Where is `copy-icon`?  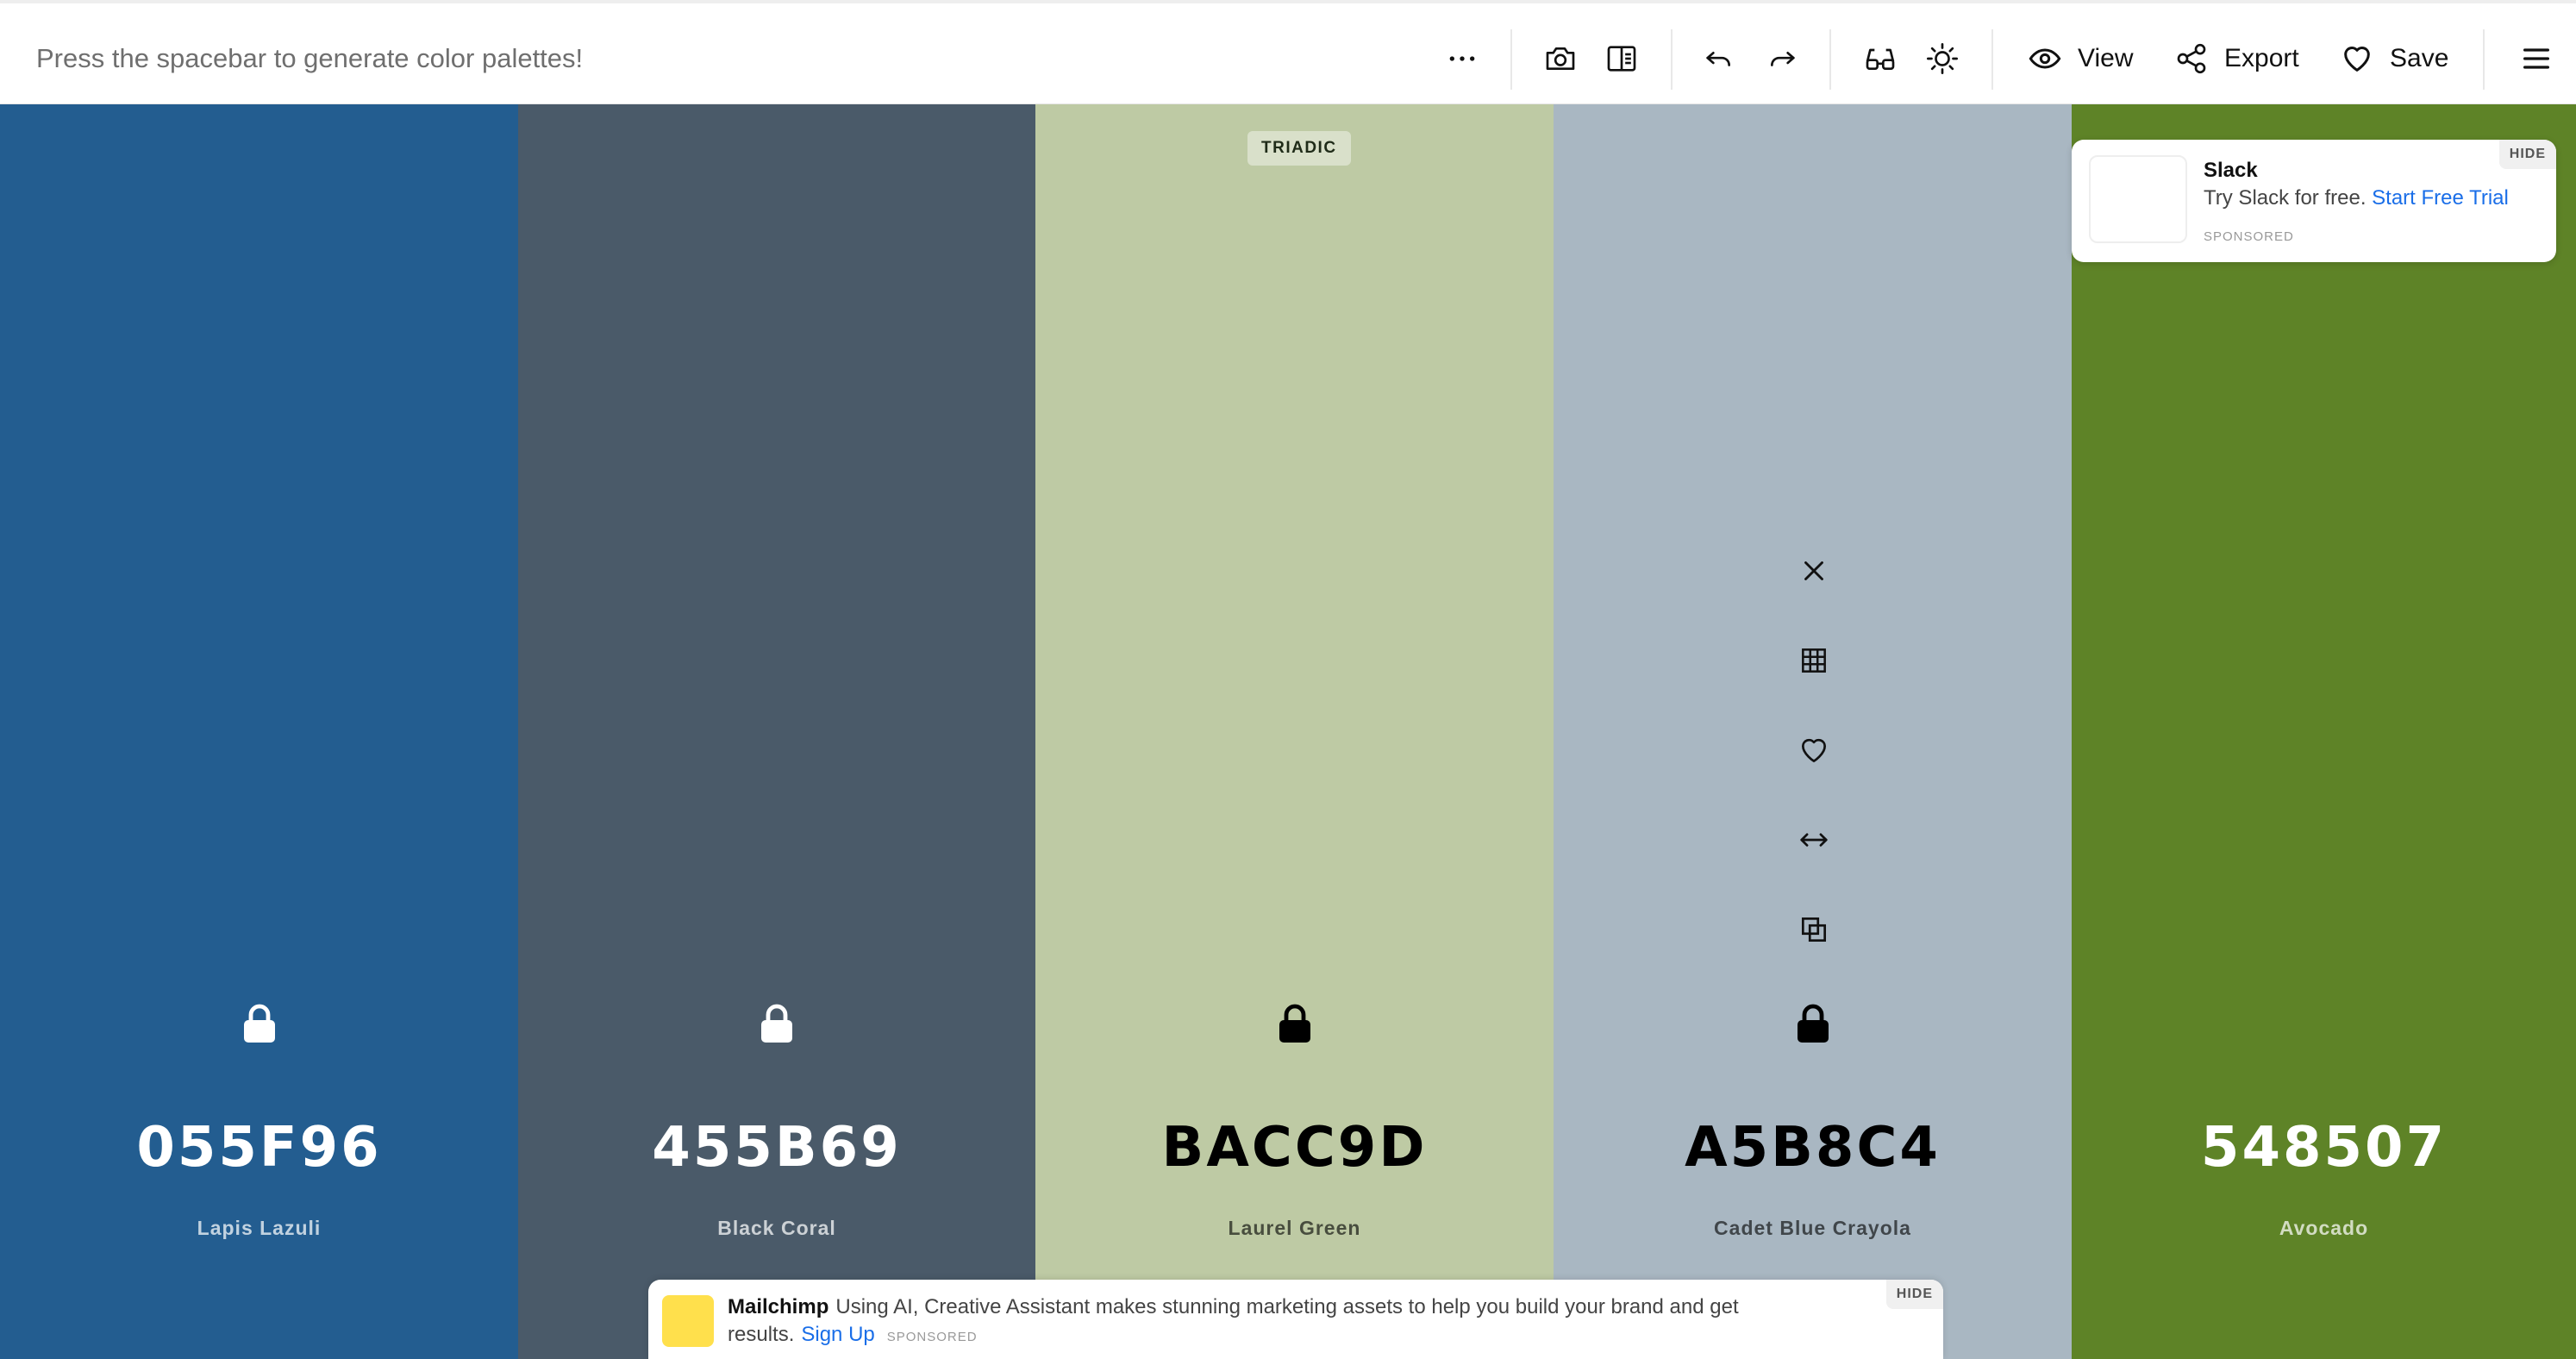 copy-icon is located at coordinates (1814, 930).